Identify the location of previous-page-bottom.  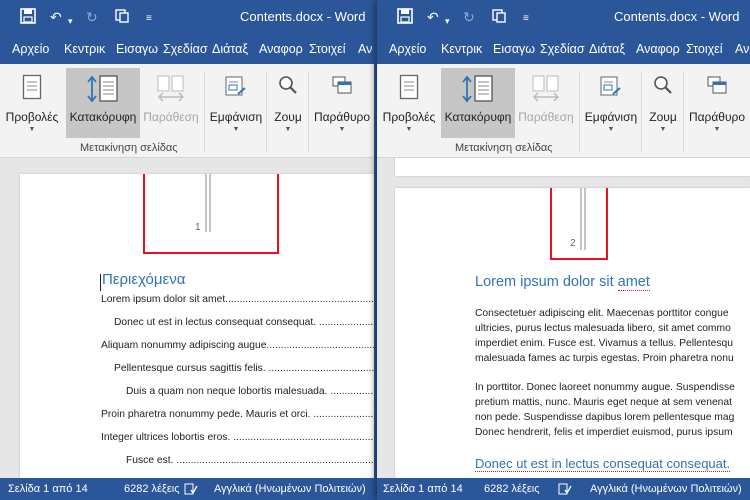
(572, 167).